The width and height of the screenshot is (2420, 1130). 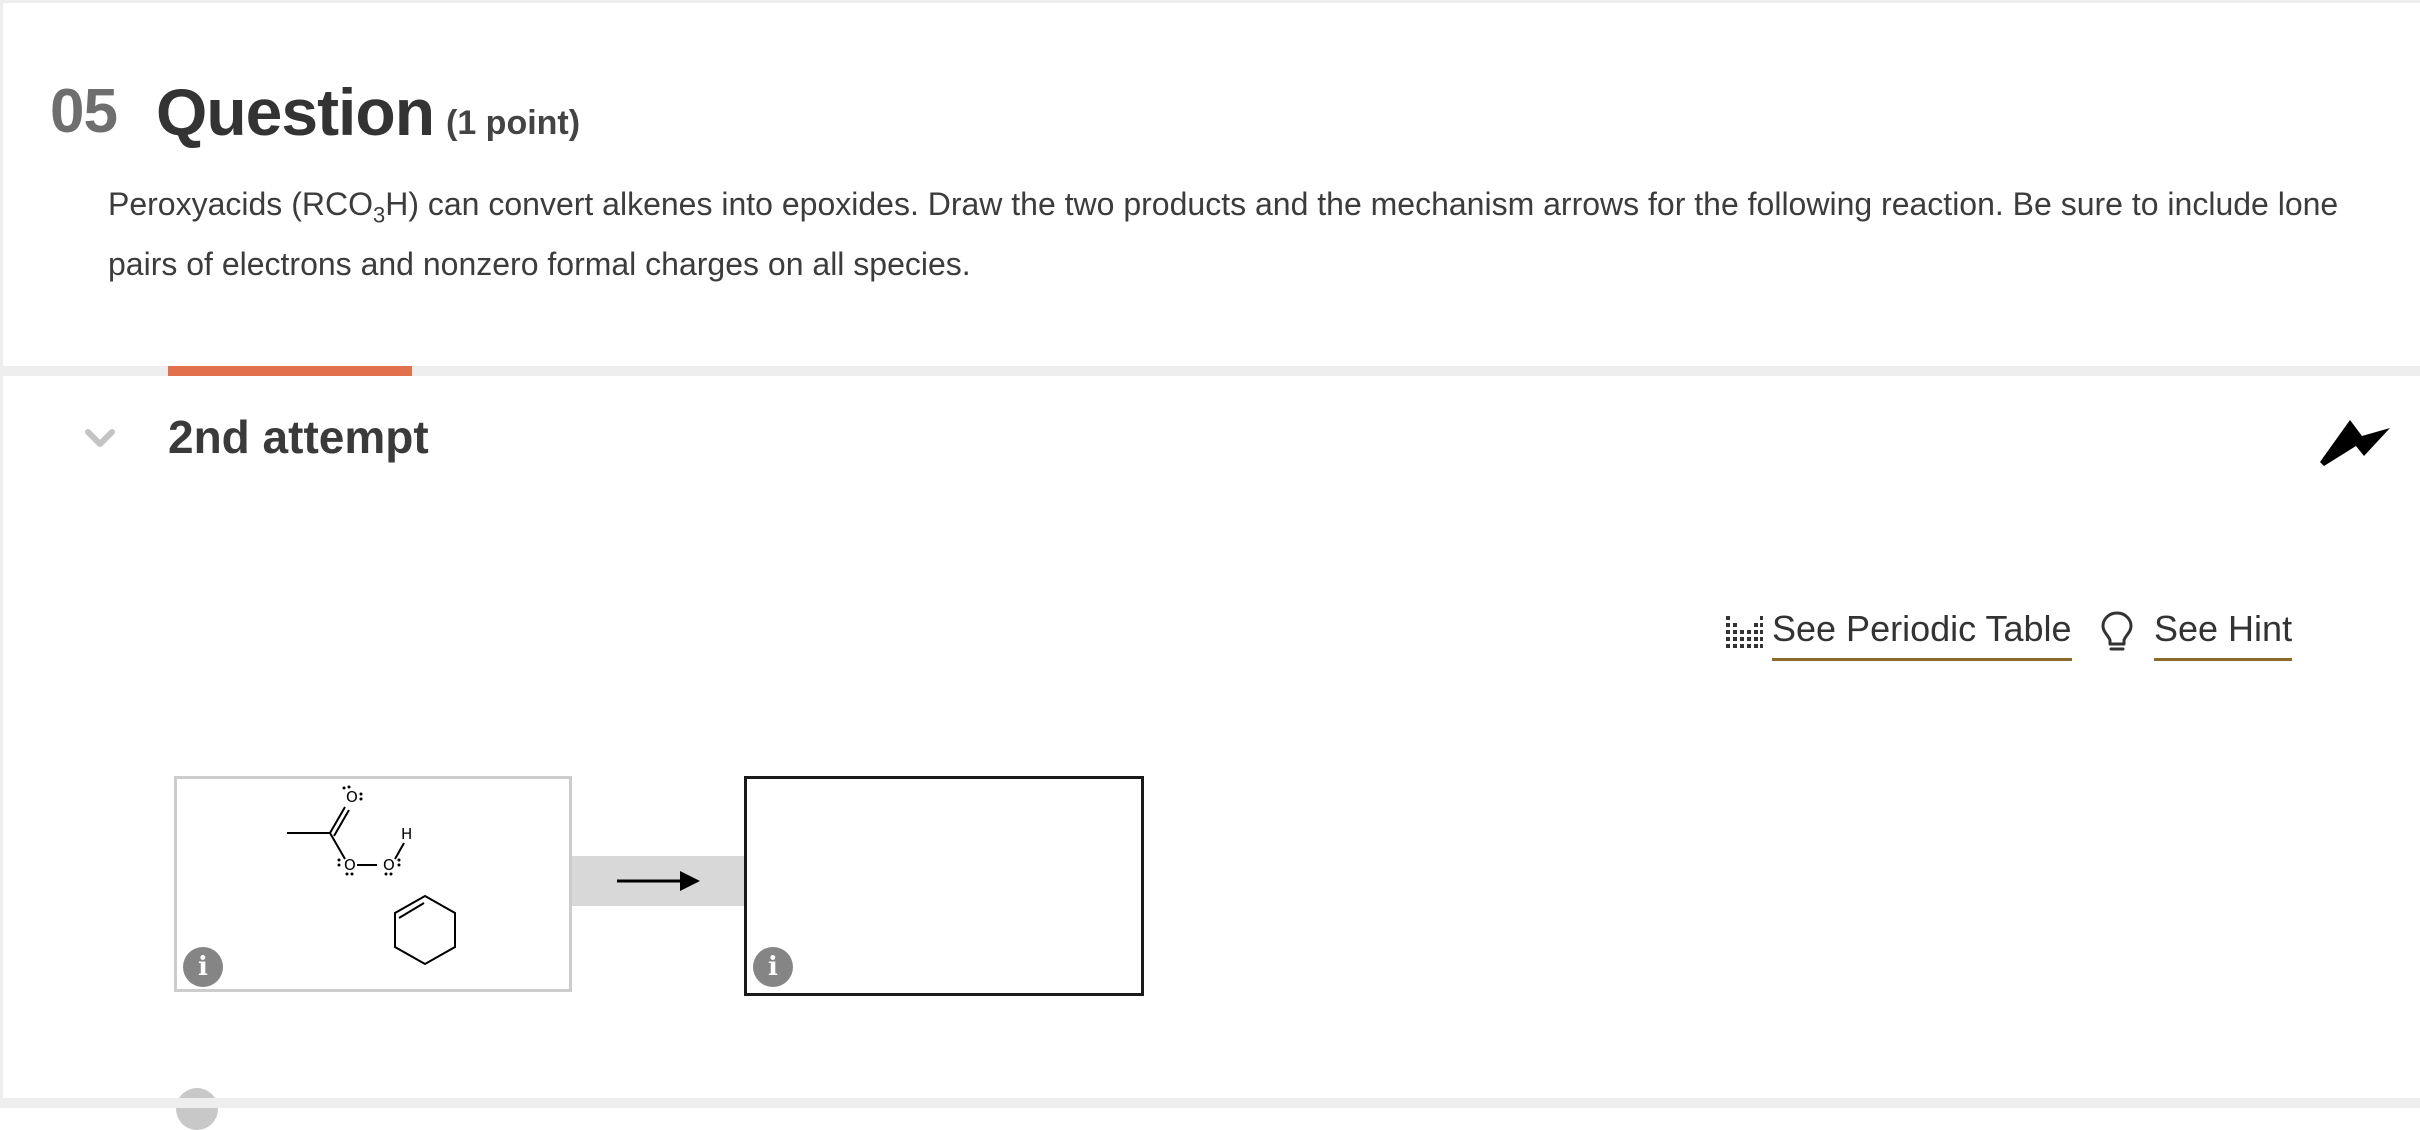 What do you see at coordinates (1210, 1) in the screenshot?
I see `top-border` at bounding box center [1210, 1].